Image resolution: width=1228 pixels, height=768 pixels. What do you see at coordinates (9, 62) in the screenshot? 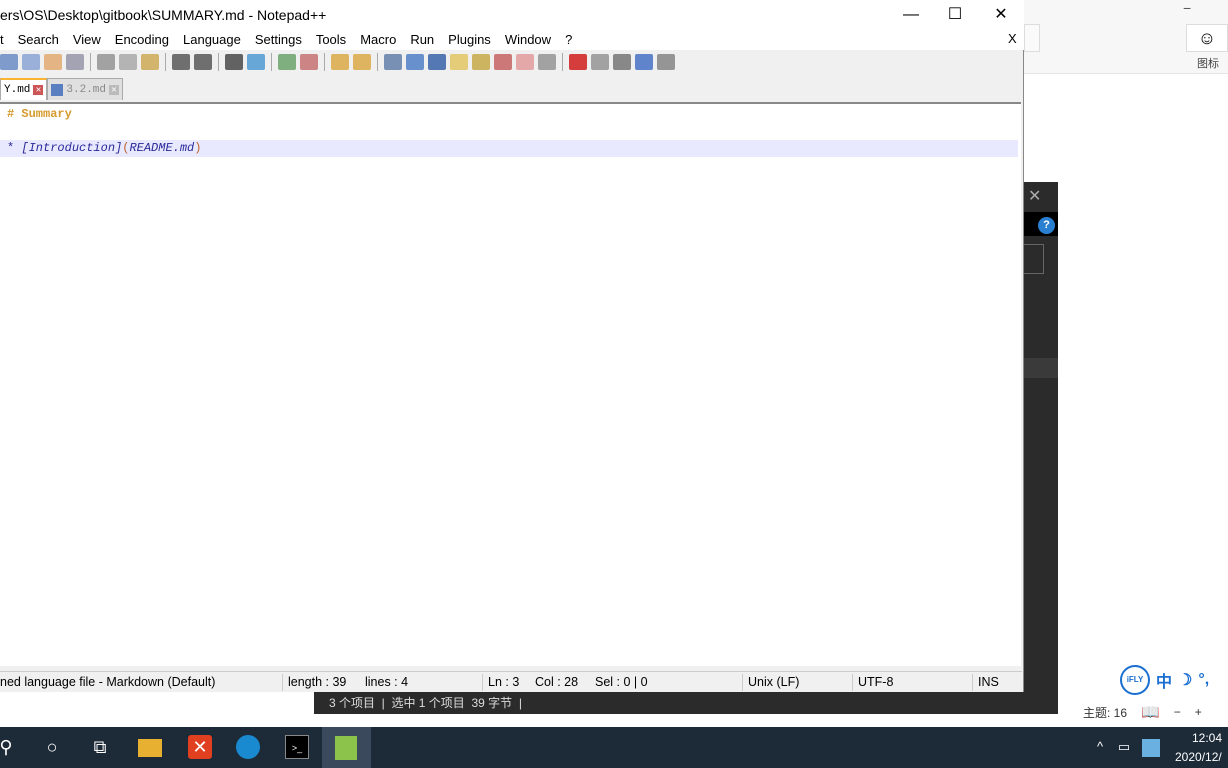
I see `save-all-icon` at bounding box center [9, 62].